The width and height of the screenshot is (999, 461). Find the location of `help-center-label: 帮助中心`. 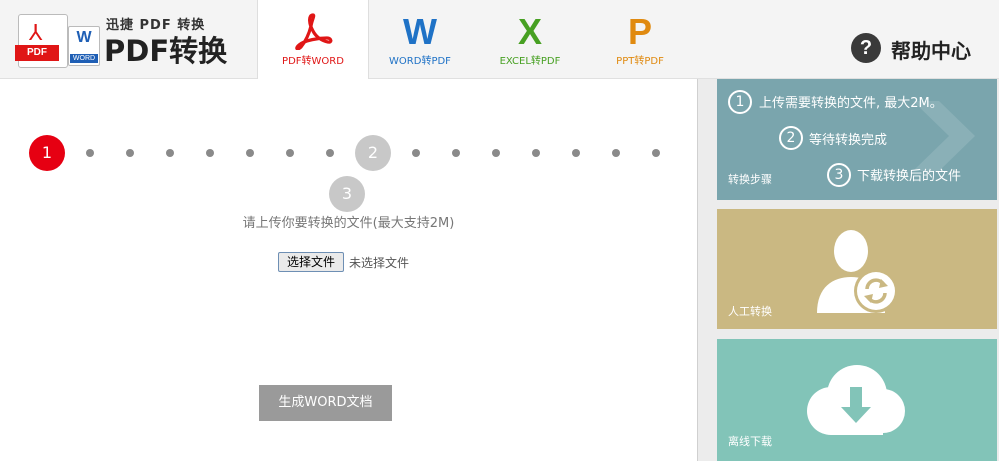

help-center-label: 帮助中心 is located at coordinates (931, 51).